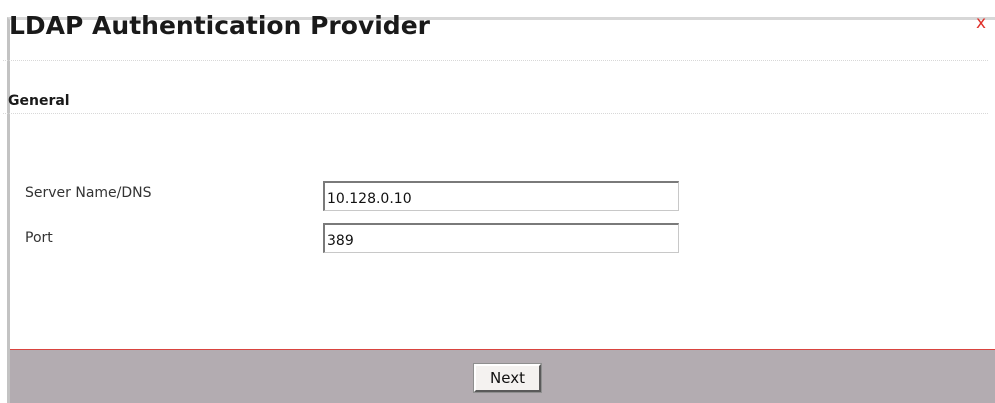 Image resolution: width=995 pixels, height=403 pixels. I want to click on close-icon: x, so click(981, 23).